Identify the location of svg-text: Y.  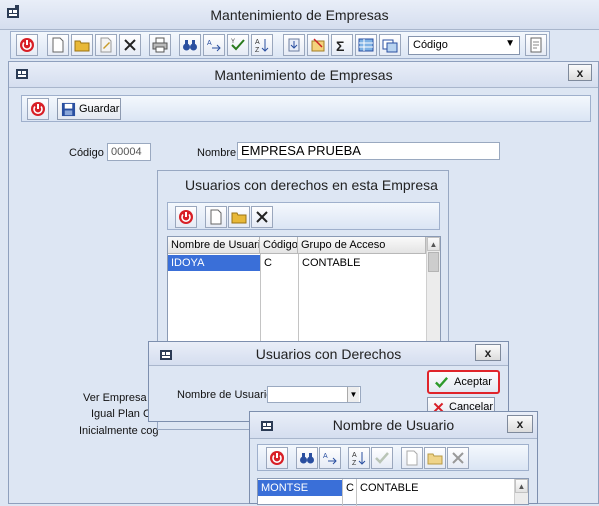
(233, 42).